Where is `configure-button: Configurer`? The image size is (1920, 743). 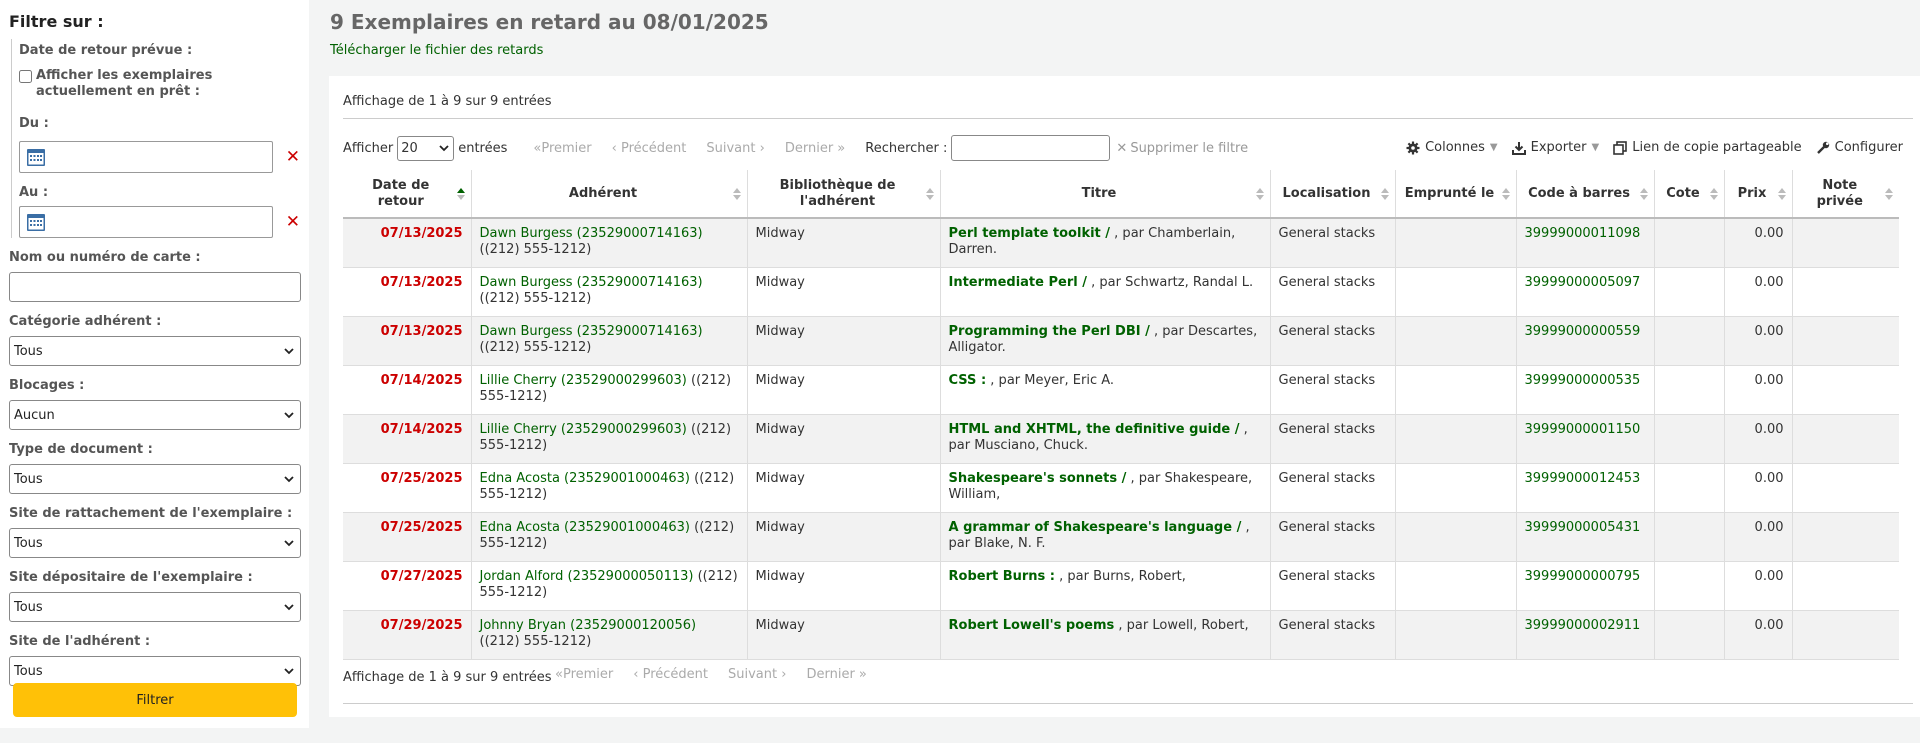
configure-button: Configurer is located at coordinates (1859, 147).